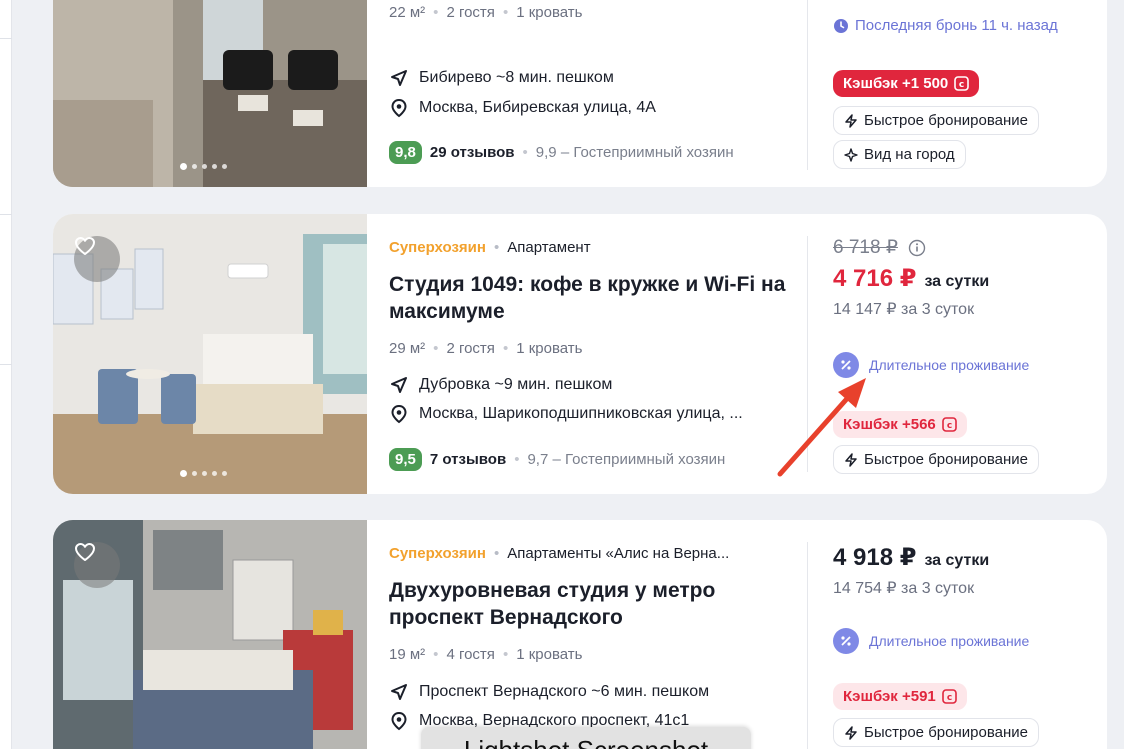 This screenshot has height=749, width=1124. I want to click on sparkle-icon, so click(851, 154).